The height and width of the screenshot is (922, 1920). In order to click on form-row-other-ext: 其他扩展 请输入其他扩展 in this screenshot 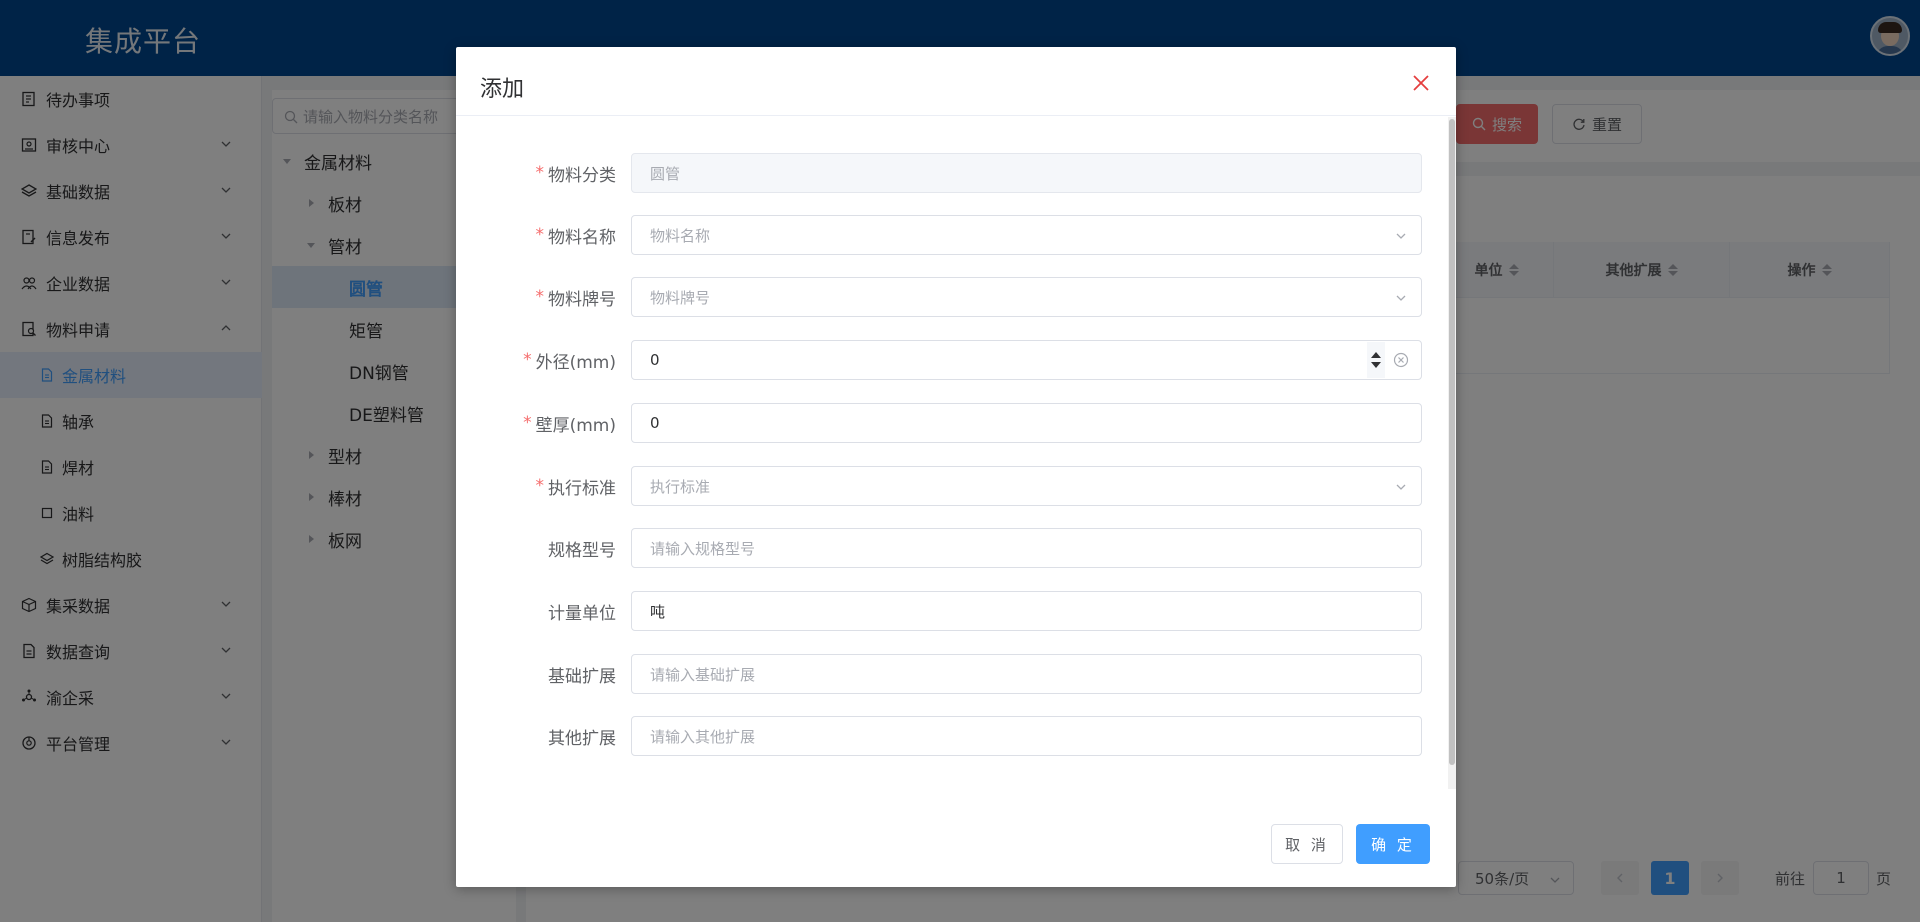, I will do `click(956, 736)`.